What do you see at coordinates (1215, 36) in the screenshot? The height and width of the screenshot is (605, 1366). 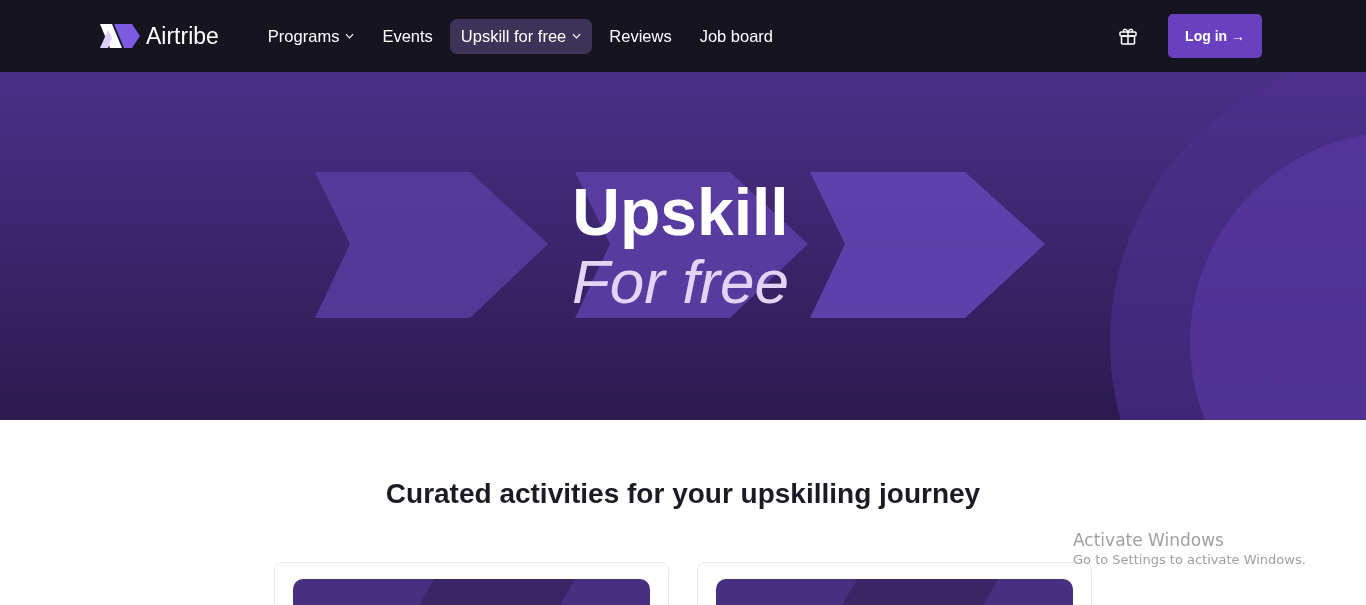 I see `login-button: Log in →` at bounding box center [1215, 36].